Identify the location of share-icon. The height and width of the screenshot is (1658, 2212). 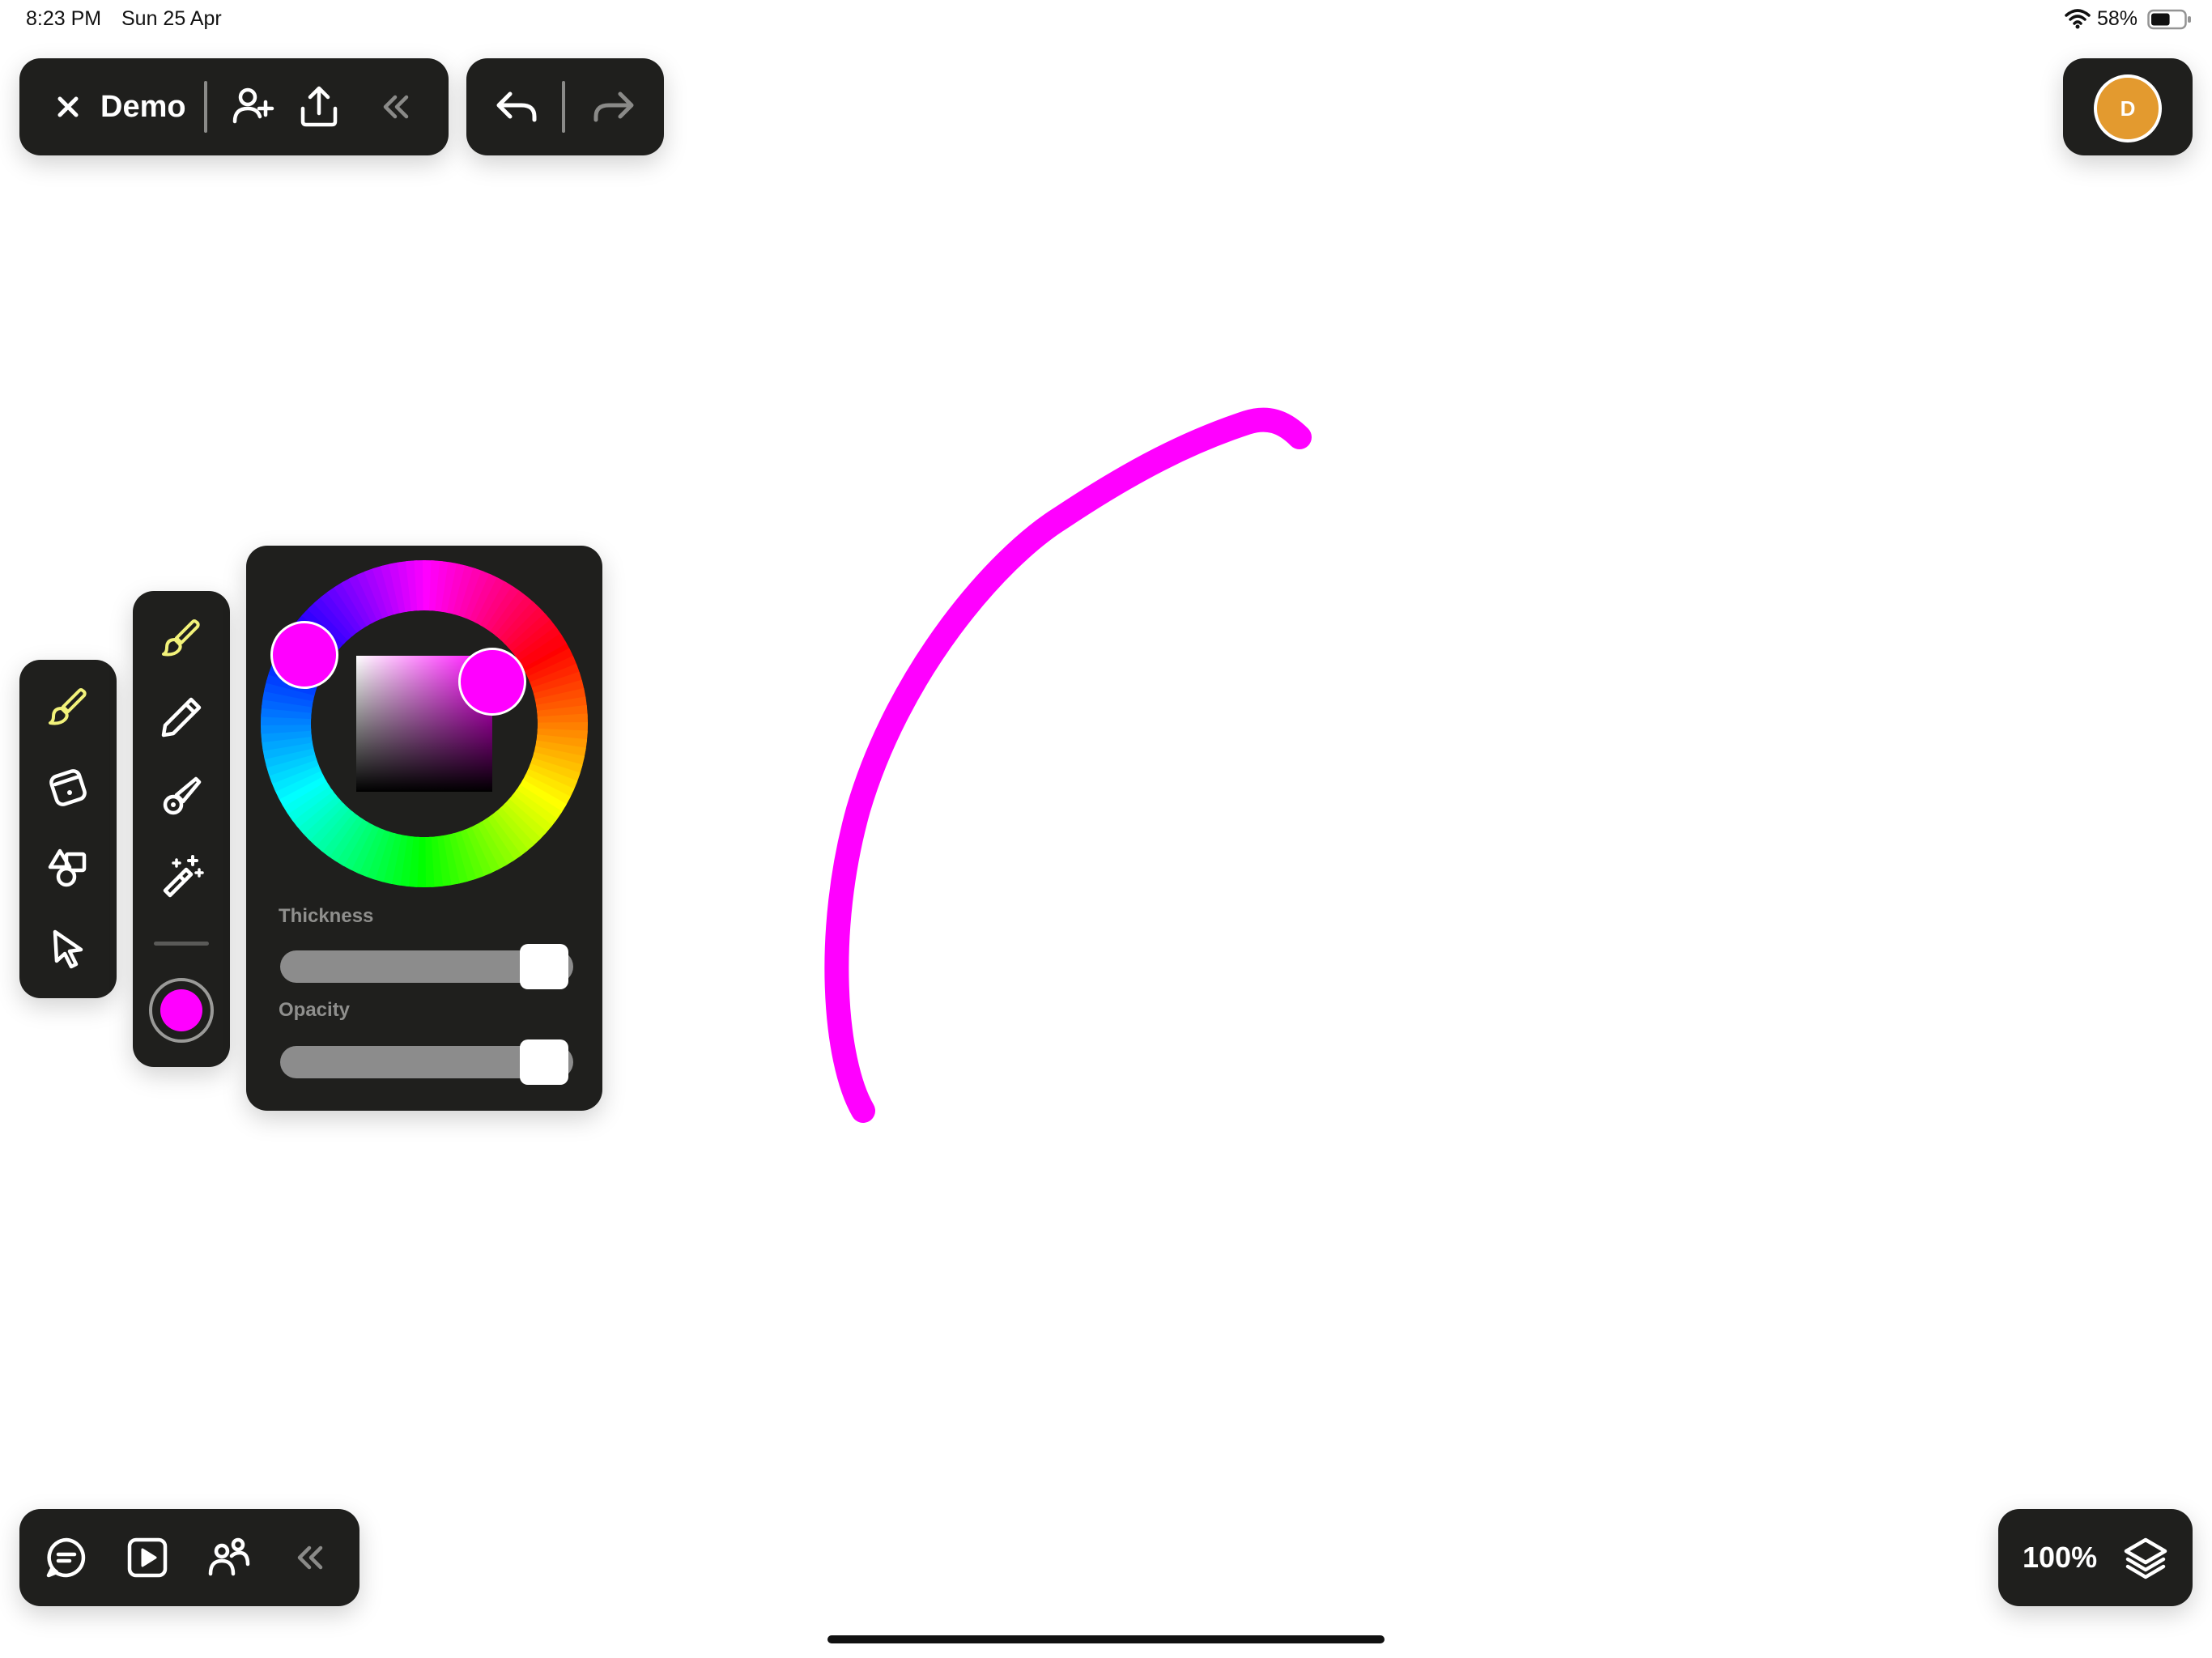
(319, 107).